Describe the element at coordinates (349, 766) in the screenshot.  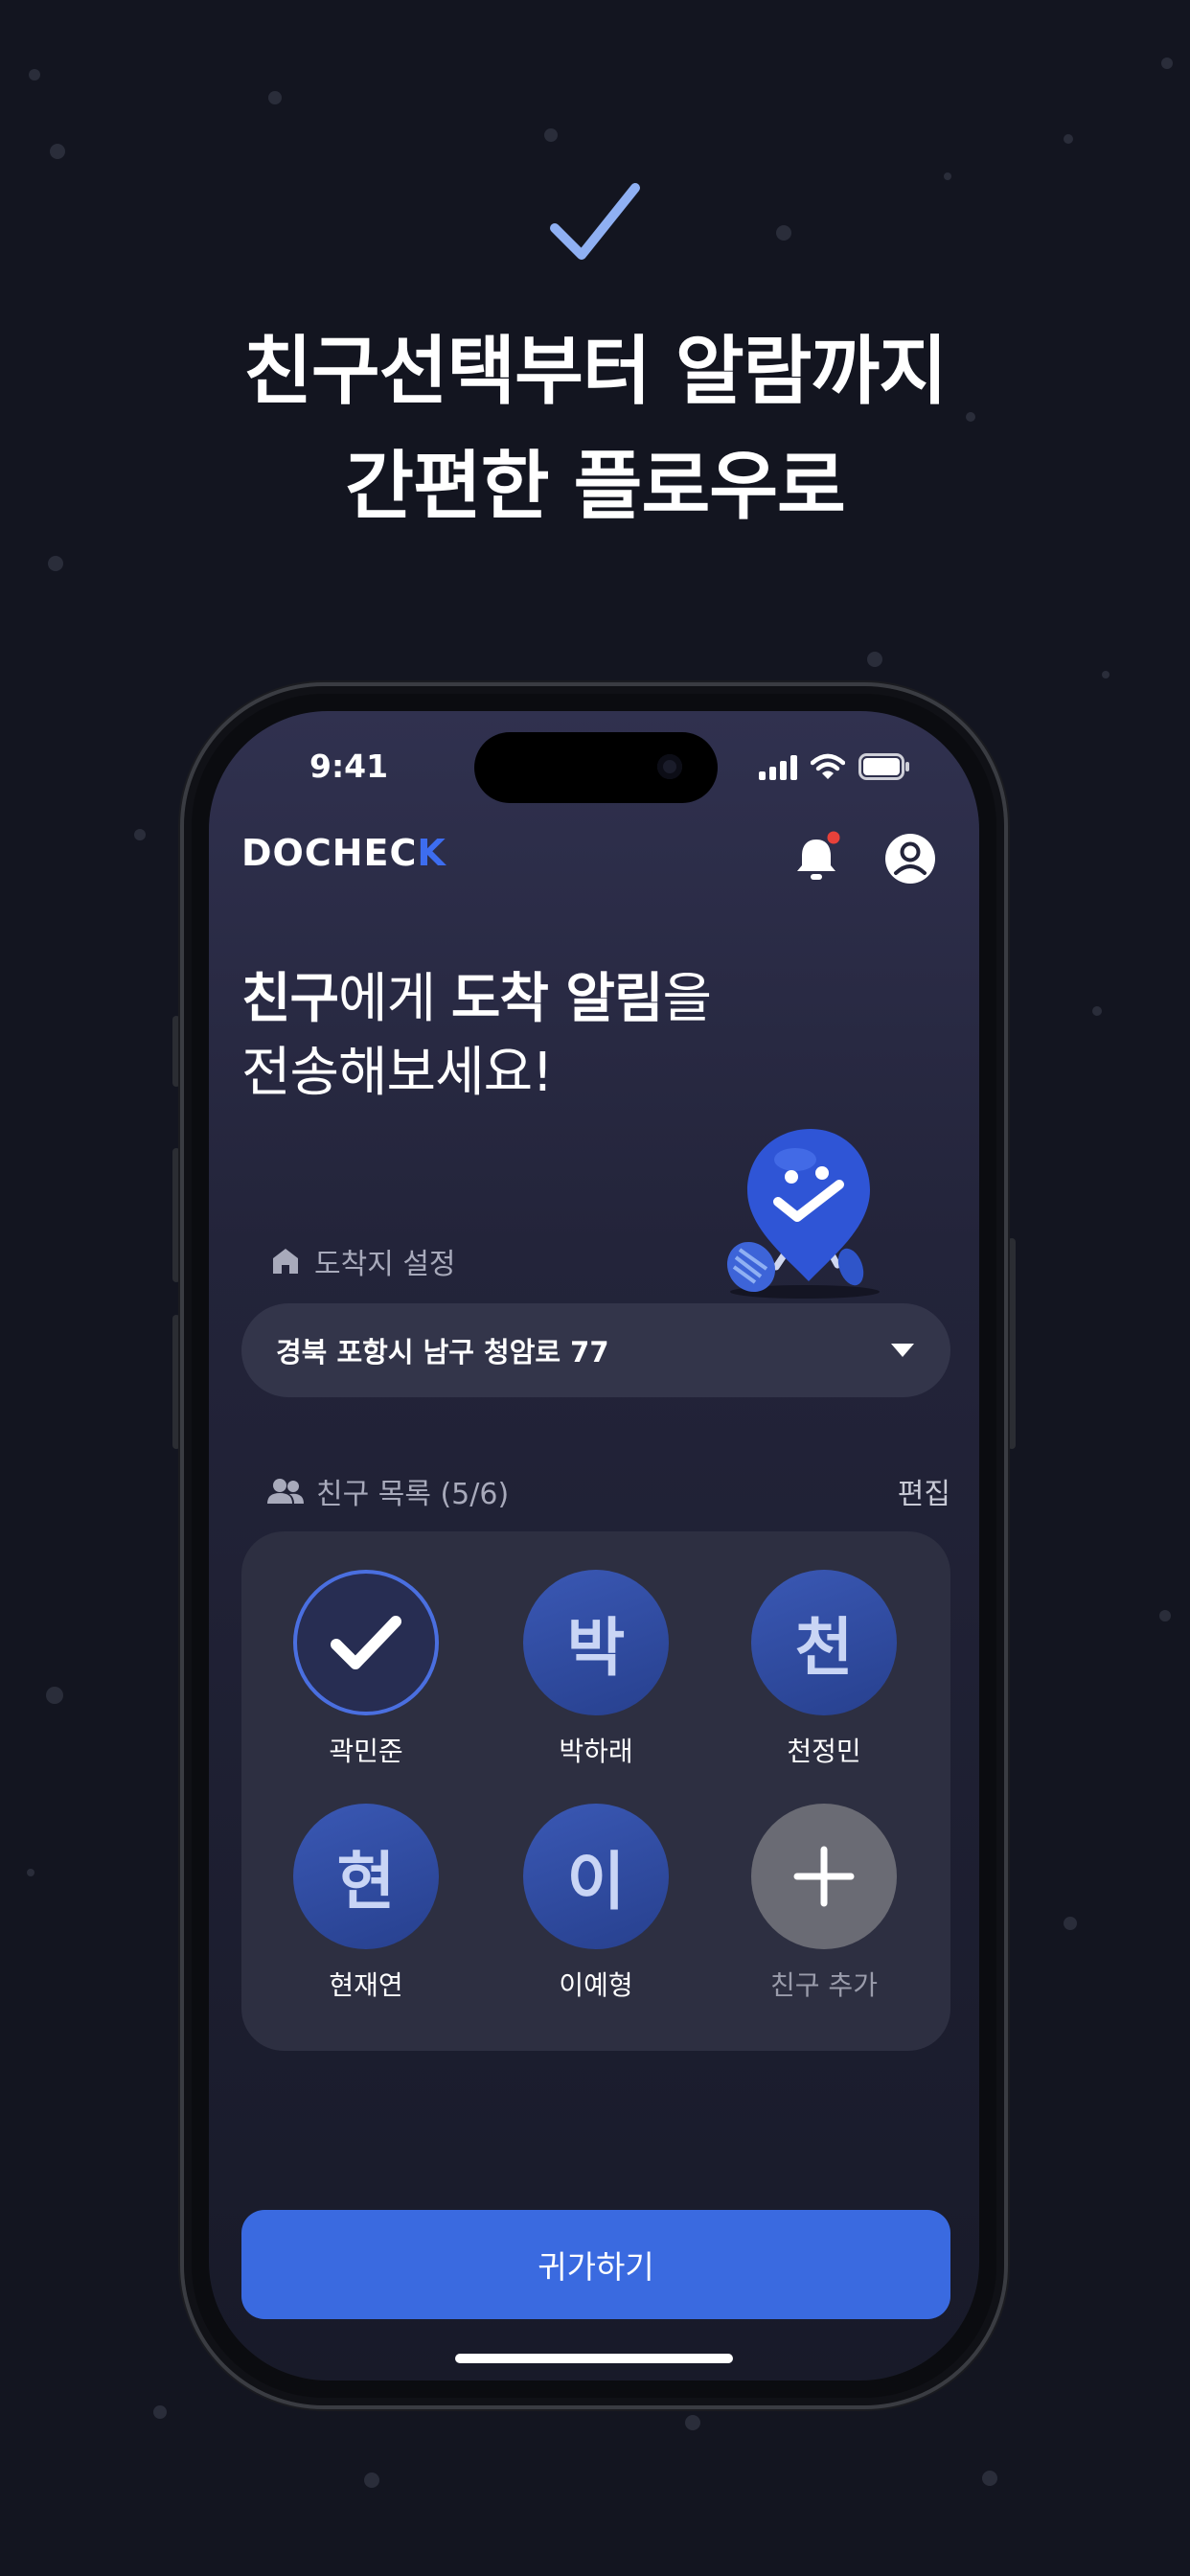
I see `status-time: 9:41` at that location.